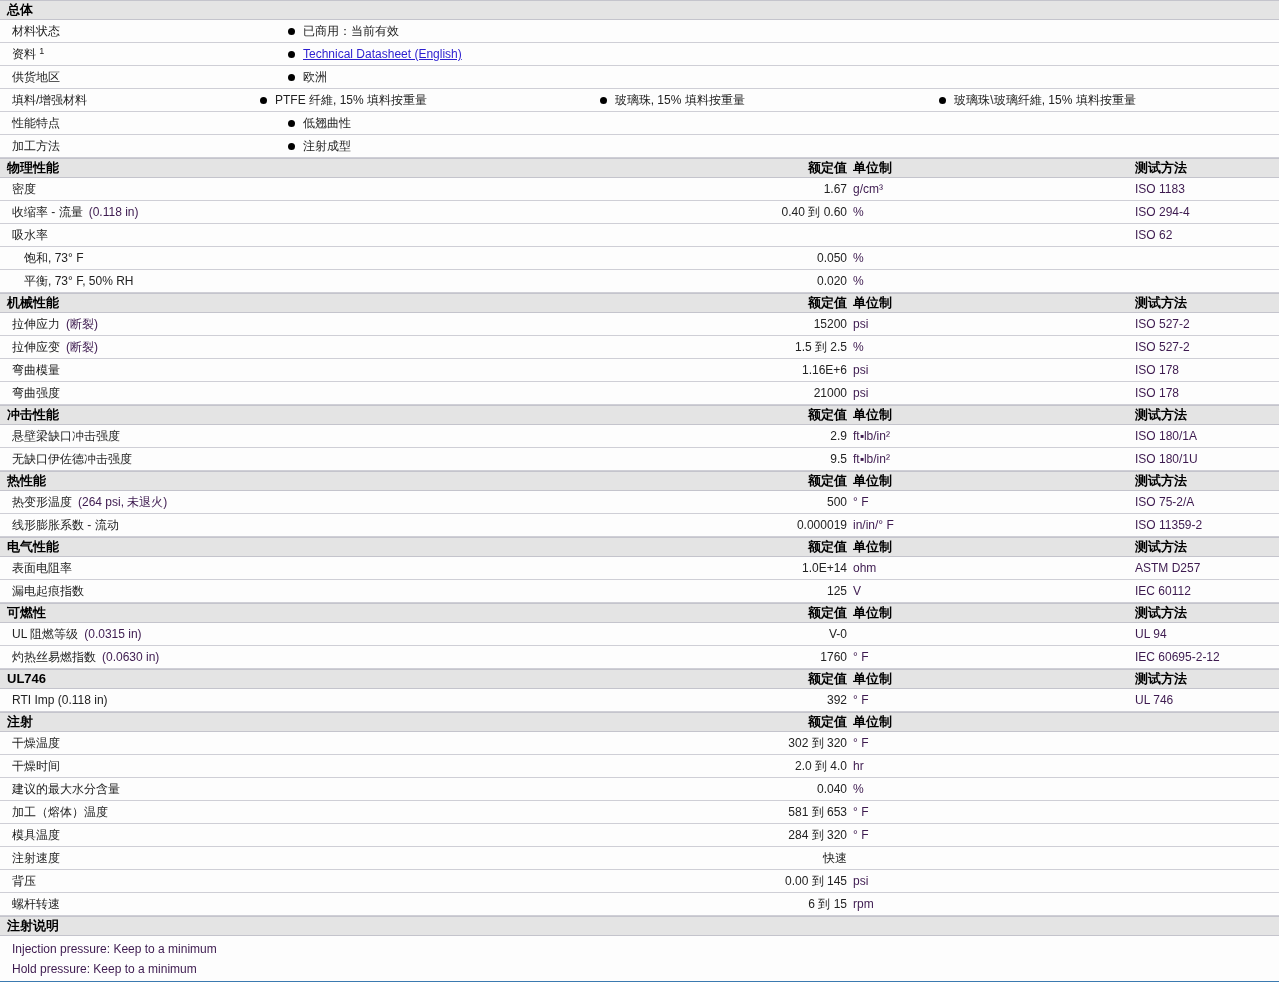 The height and width of the screenshot is (982, 1279). I want to click on nominal-value: 2.0 到 4.0, so click(820, 766).